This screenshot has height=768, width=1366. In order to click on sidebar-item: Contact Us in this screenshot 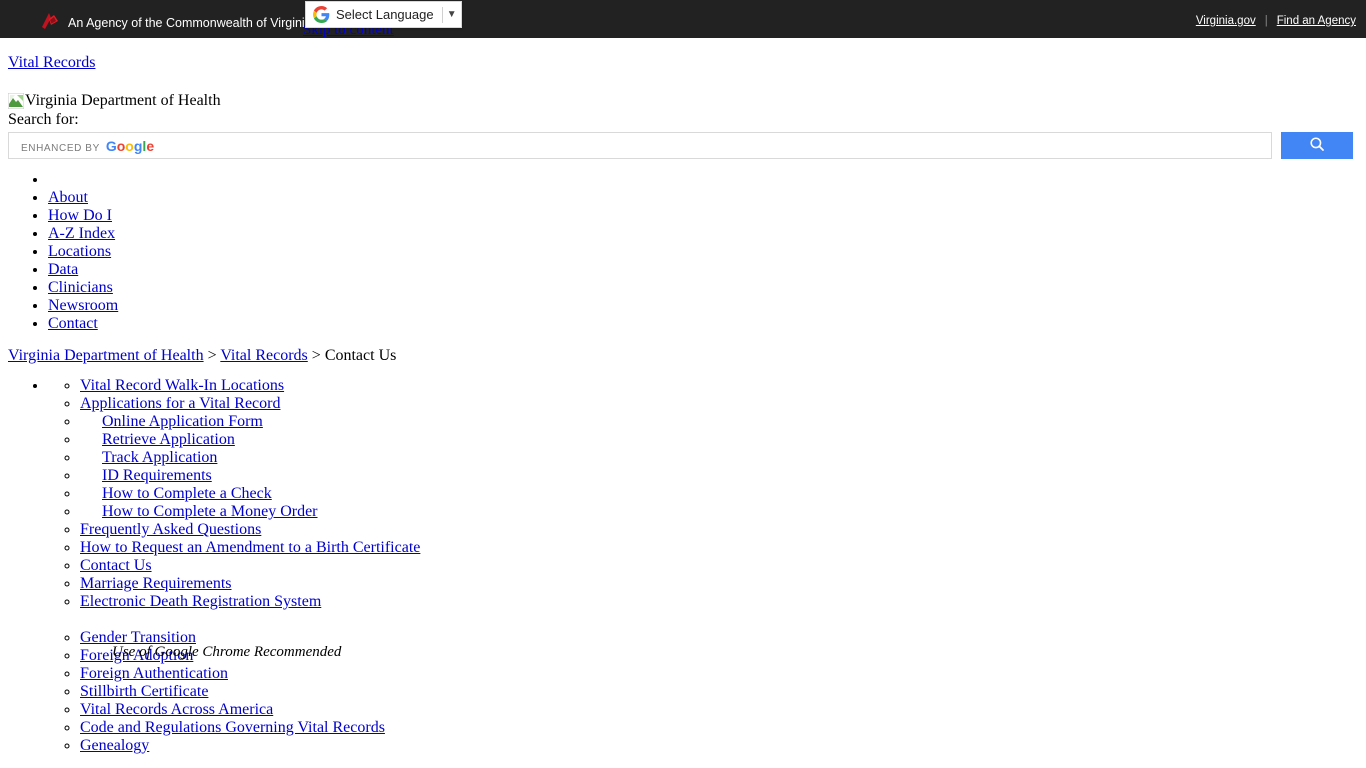, I will do `click(723, 566)`.